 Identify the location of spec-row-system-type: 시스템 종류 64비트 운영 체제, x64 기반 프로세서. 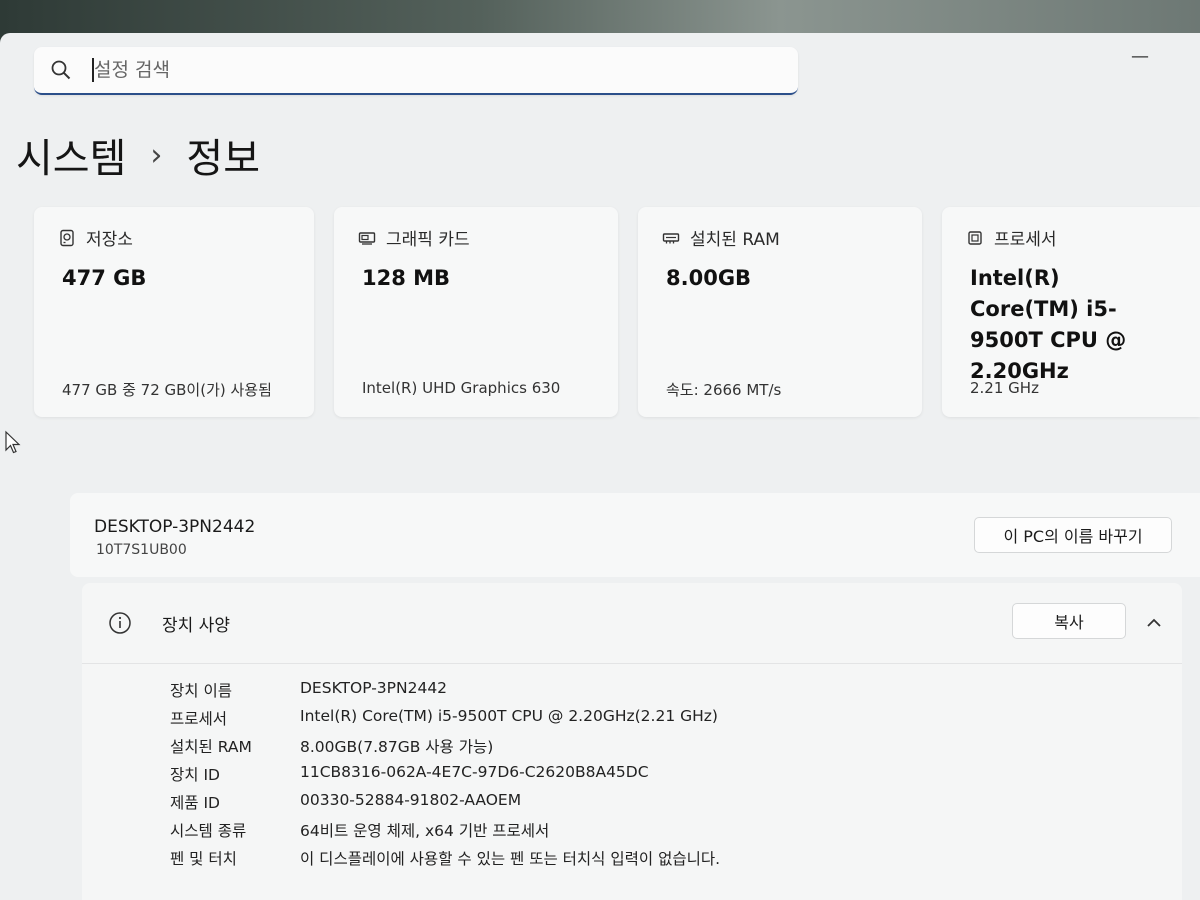
(632, 833).